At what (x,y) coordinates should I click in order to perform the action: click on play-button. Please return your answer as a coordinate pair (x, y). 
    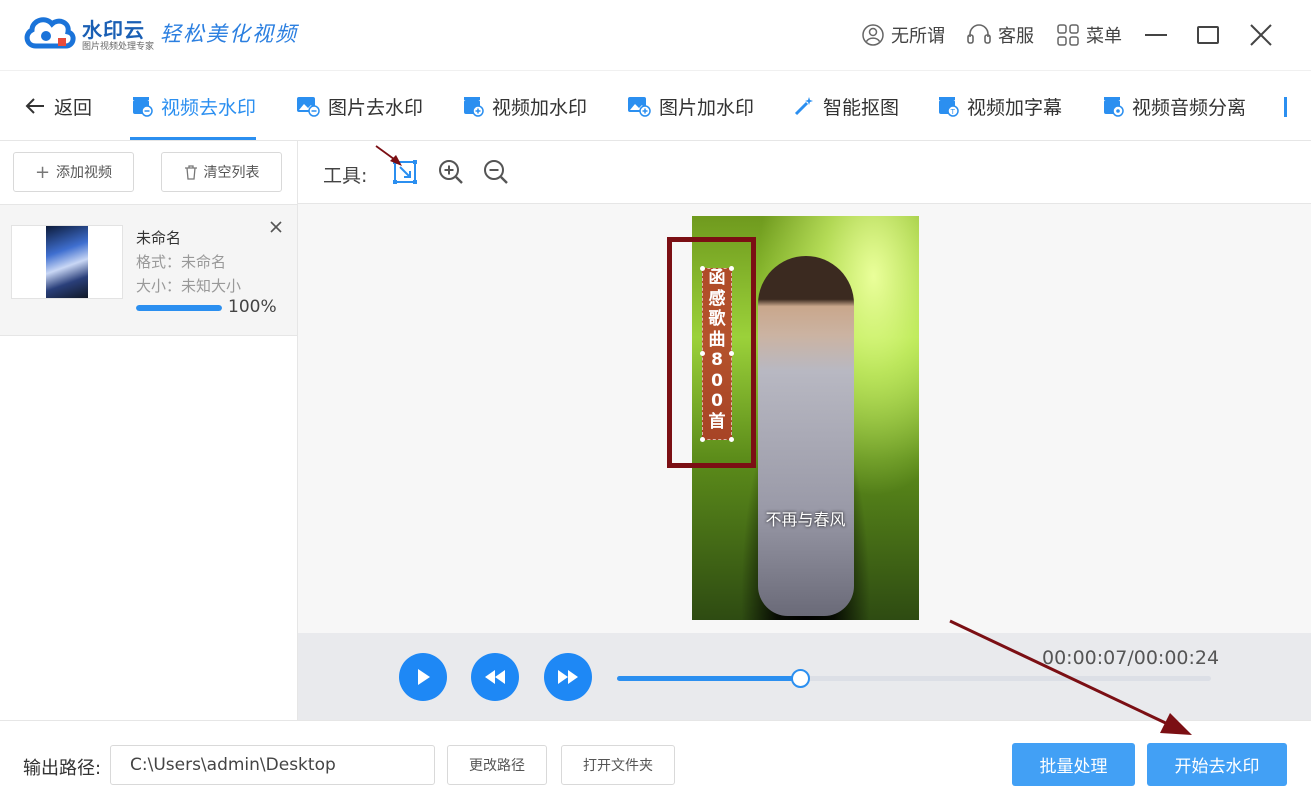
    Looking at the image, I should click on (423, 677).